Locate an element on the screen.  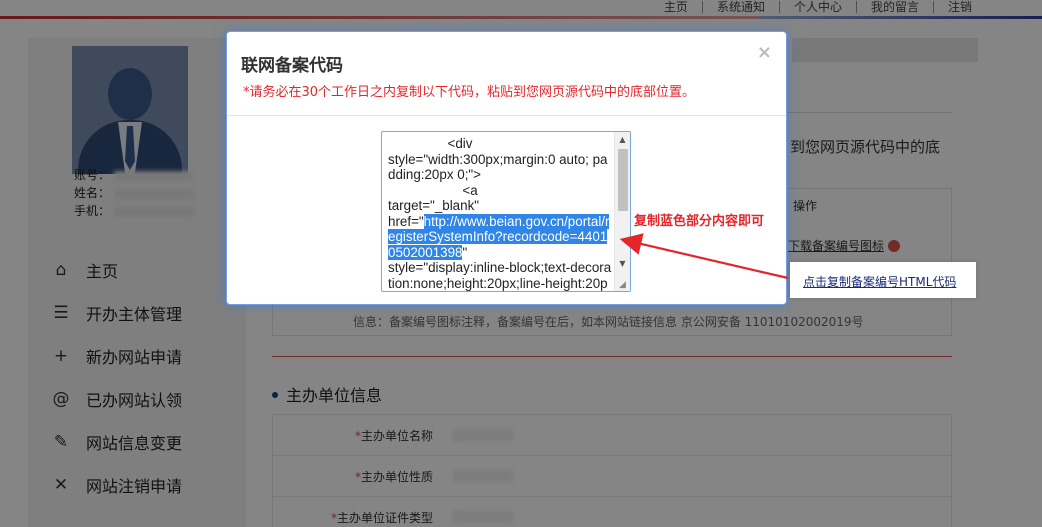
resize-grip-icon: ◢ is located at coordinates (624, 285).